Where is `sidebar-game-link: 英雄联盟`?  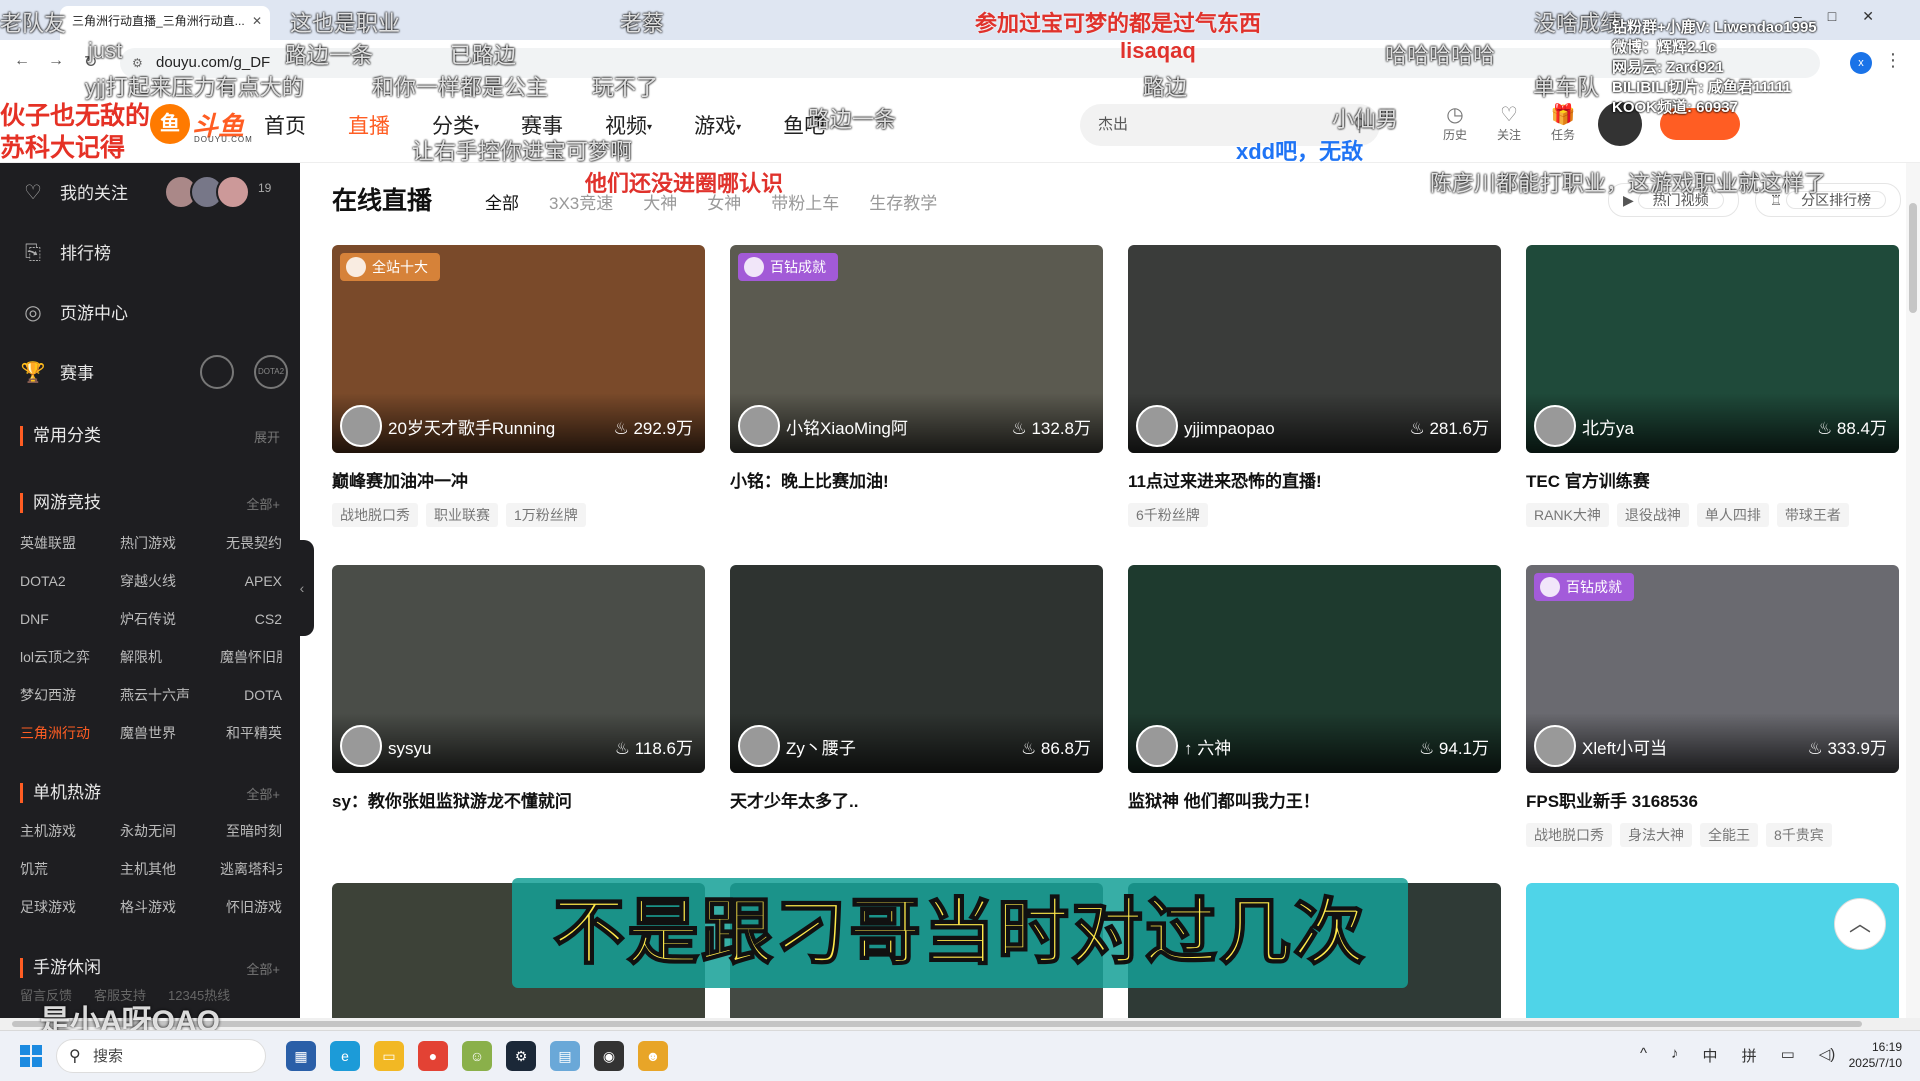
sidebar-game-link: 英雄联盟 is located at coordinates (70, 543).